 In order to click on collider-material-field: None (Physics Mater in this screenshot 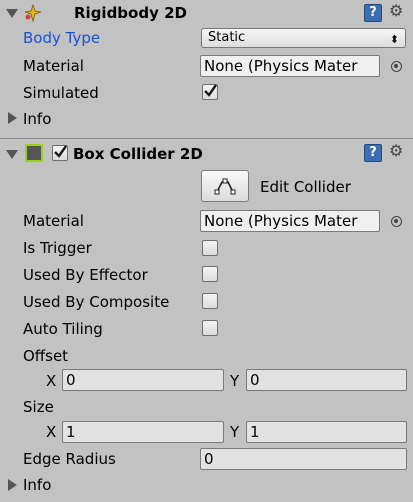, I will do `click(290, 221)`.